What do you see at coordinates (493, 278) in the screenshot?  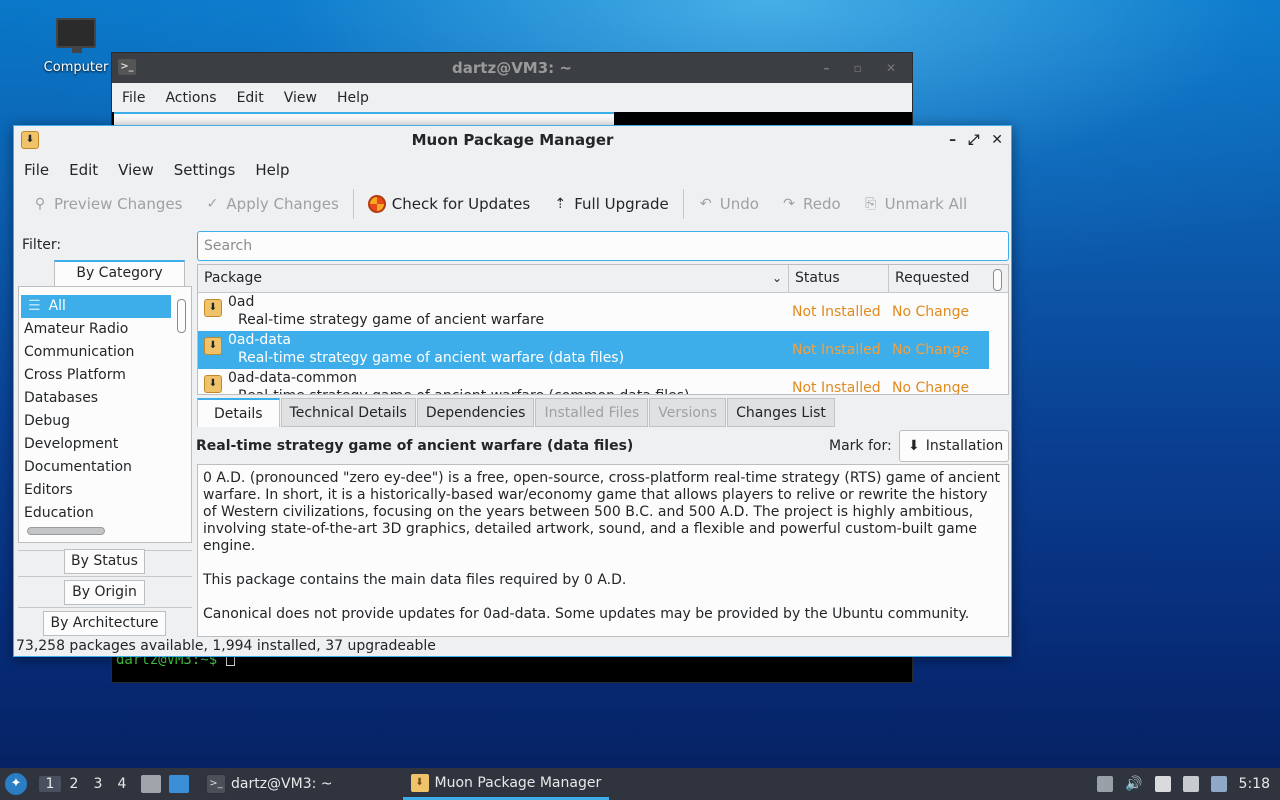 I see `column-header-package: Package ⌄` at bounding box center [493, 278].